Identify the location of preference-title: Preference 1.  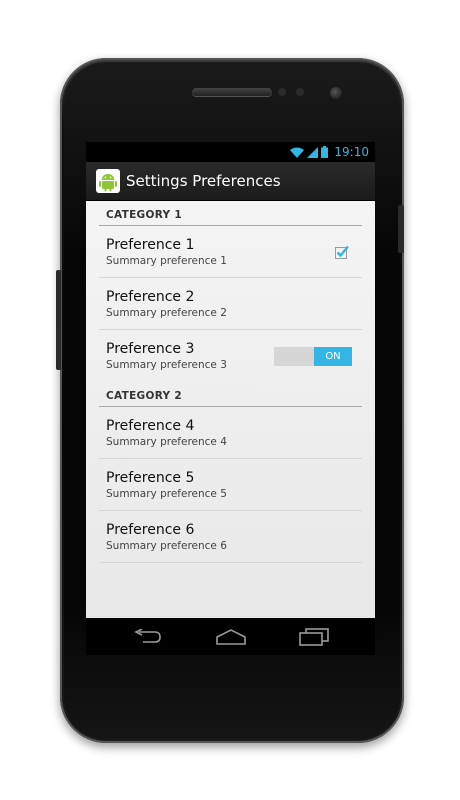
(150, 244).